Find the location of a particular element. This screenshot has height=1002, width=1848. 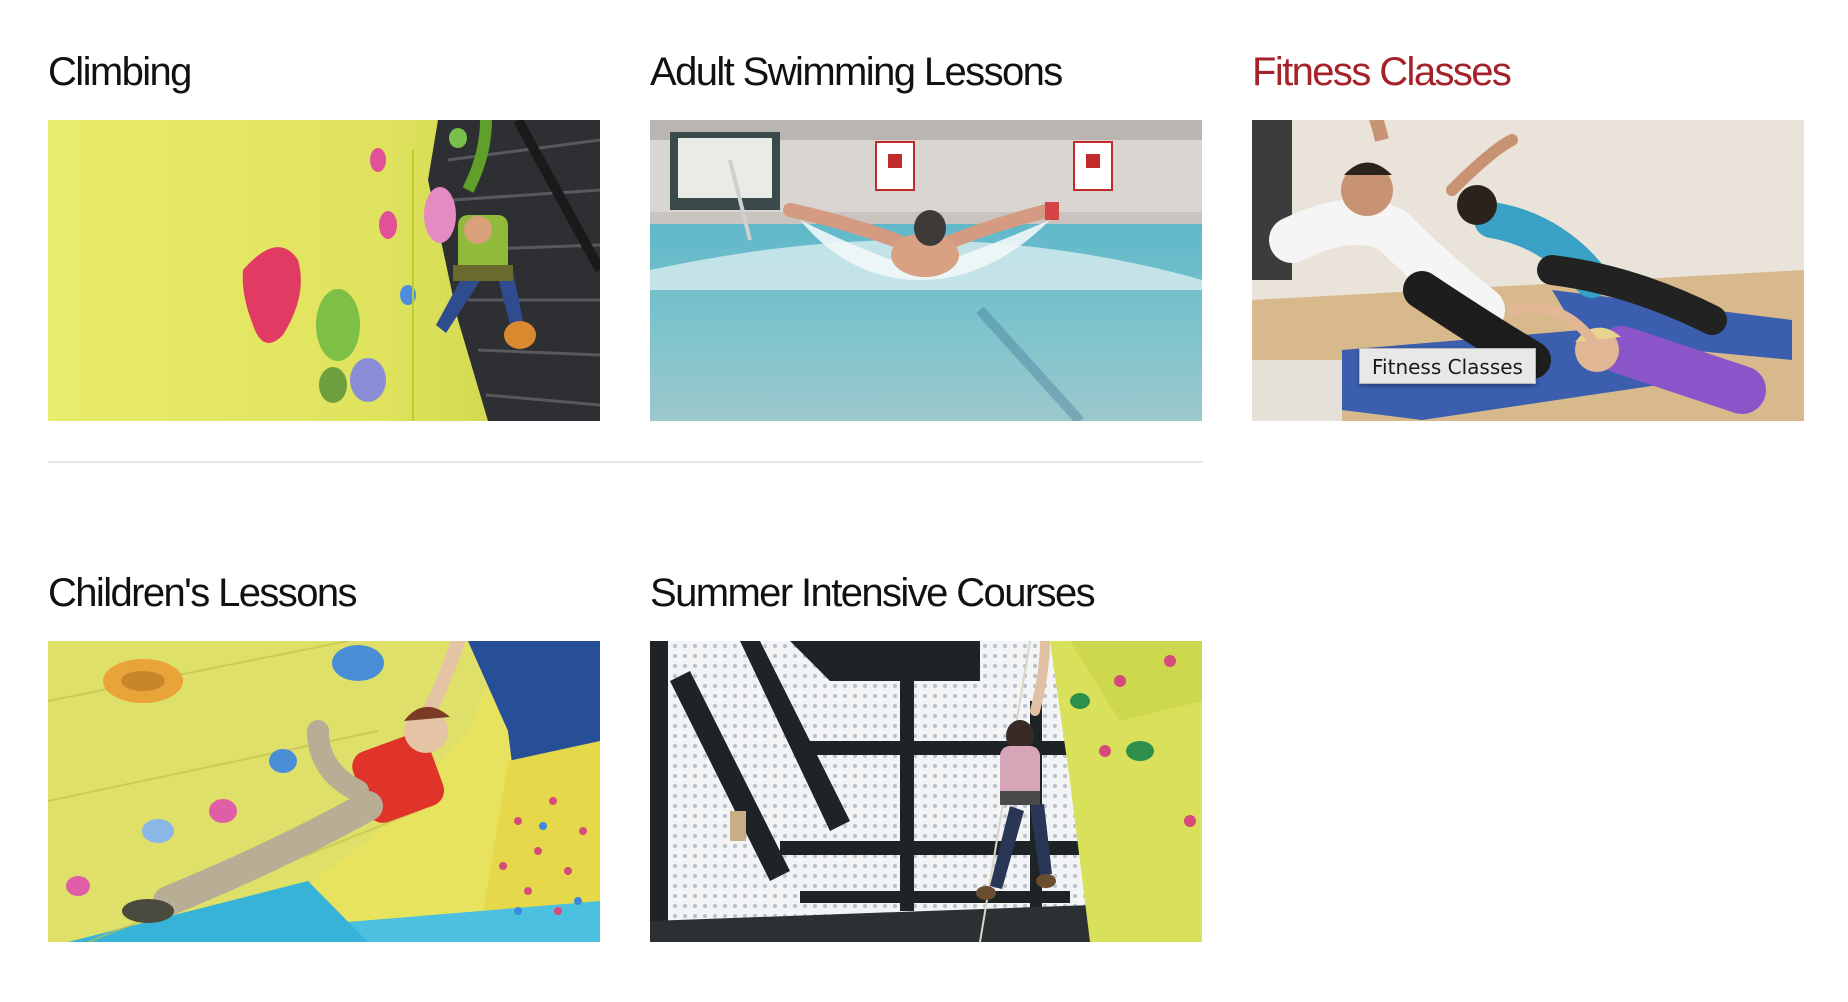

activity-title-fitness: Fitness Classes is located at coordinates (1528, 72).